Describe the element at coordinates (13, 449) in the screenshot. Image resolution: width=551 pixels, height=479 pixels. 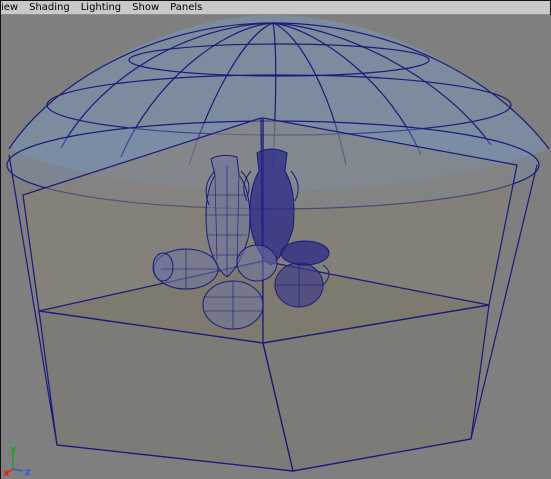
I see `y-axis-label: y` at that location.